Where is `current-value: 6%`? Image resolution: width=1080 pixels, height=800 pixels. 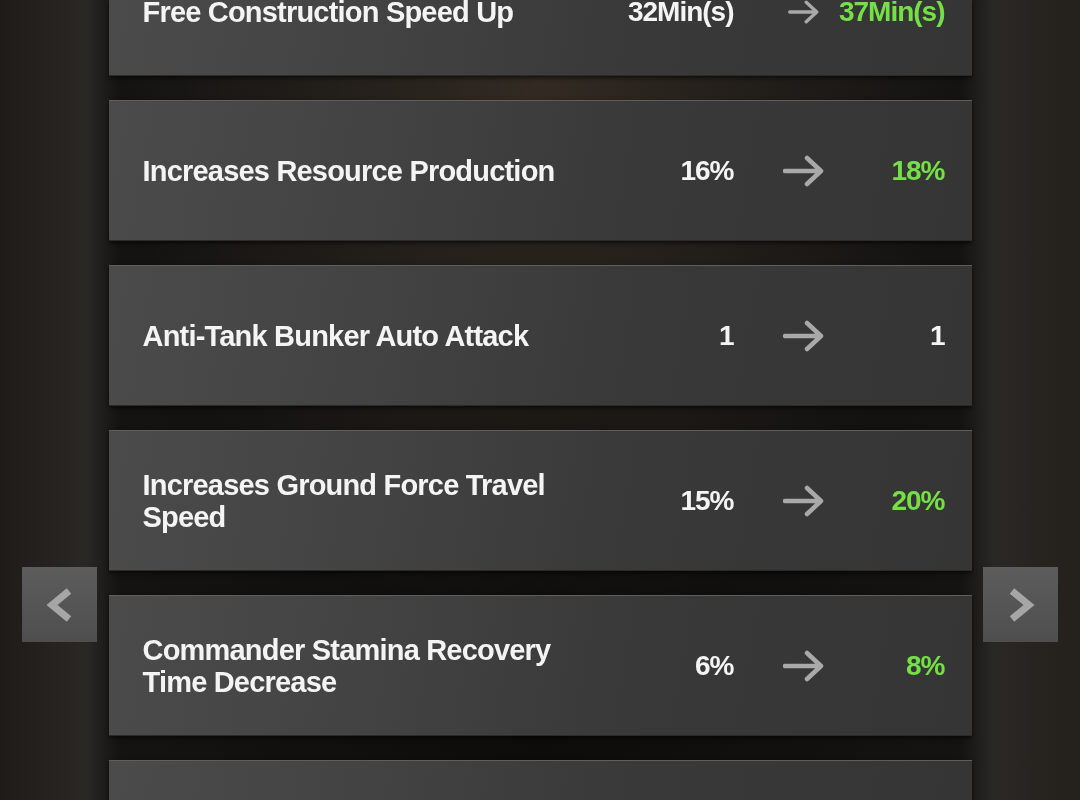
current-value: 6% is located at coordinates (714, 665).